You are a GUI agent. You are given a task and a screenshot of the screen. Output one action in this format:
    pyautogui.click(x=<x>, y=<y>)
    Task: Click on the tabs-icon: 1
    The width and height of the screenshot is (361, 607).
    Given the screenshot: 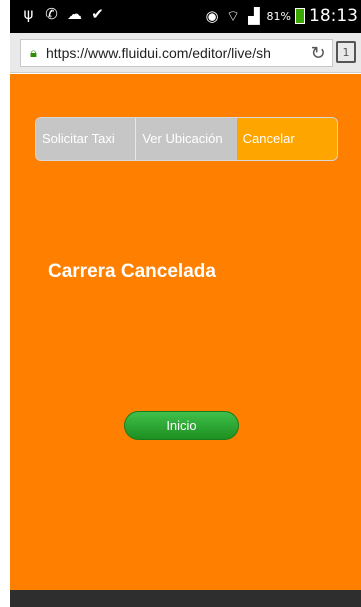 What is the action you would take?
    pyautogui.click(x=346, y=52)
    